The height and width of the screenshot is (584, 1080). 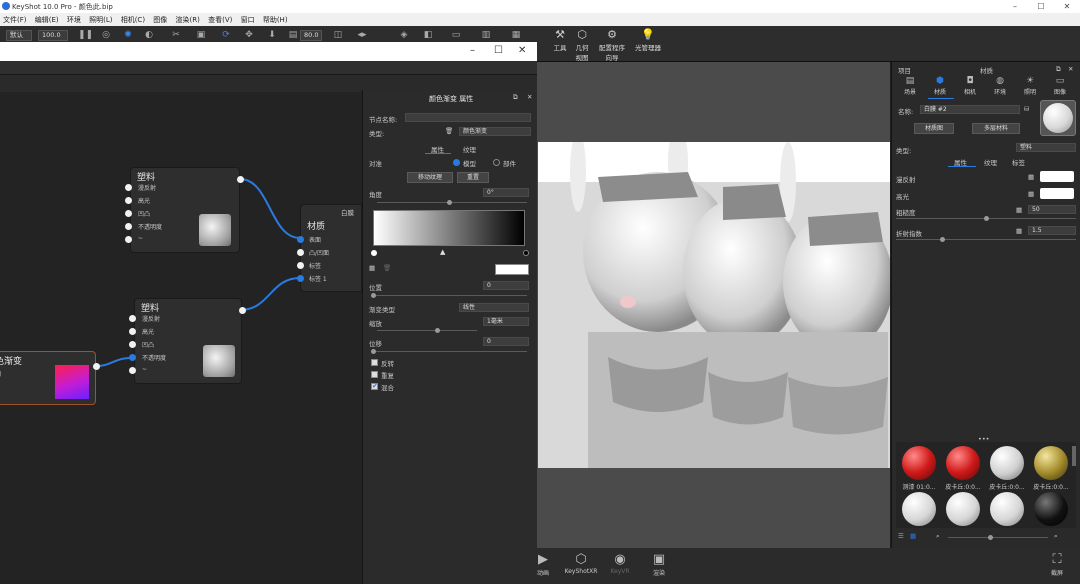 What do you see at coordinates (1030, 86) in the screenshot?
I see `tab-lighting: ☀ 照明` at bounding box center [1030, 86].